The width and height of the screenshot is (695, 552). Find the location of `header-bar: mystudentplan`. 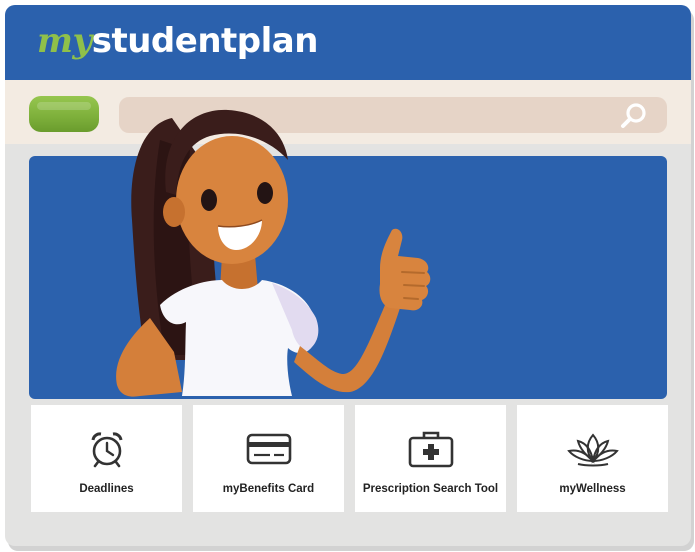

header-bar: mystudentplan is located at coordinates (348, 42).